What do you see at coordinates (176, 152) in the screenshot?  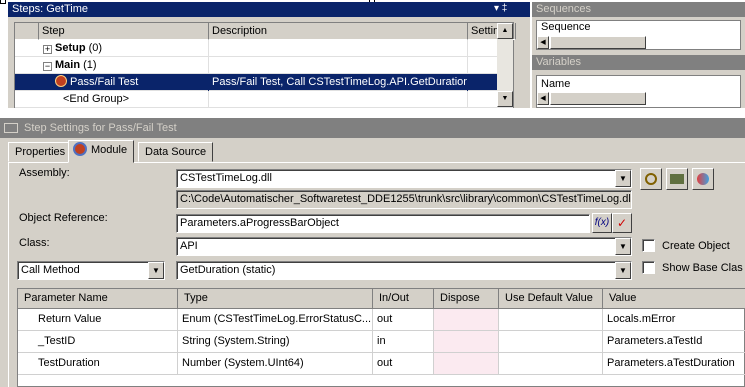 I see `tab-data-source: Data Source` at bounding box center [176, 152].